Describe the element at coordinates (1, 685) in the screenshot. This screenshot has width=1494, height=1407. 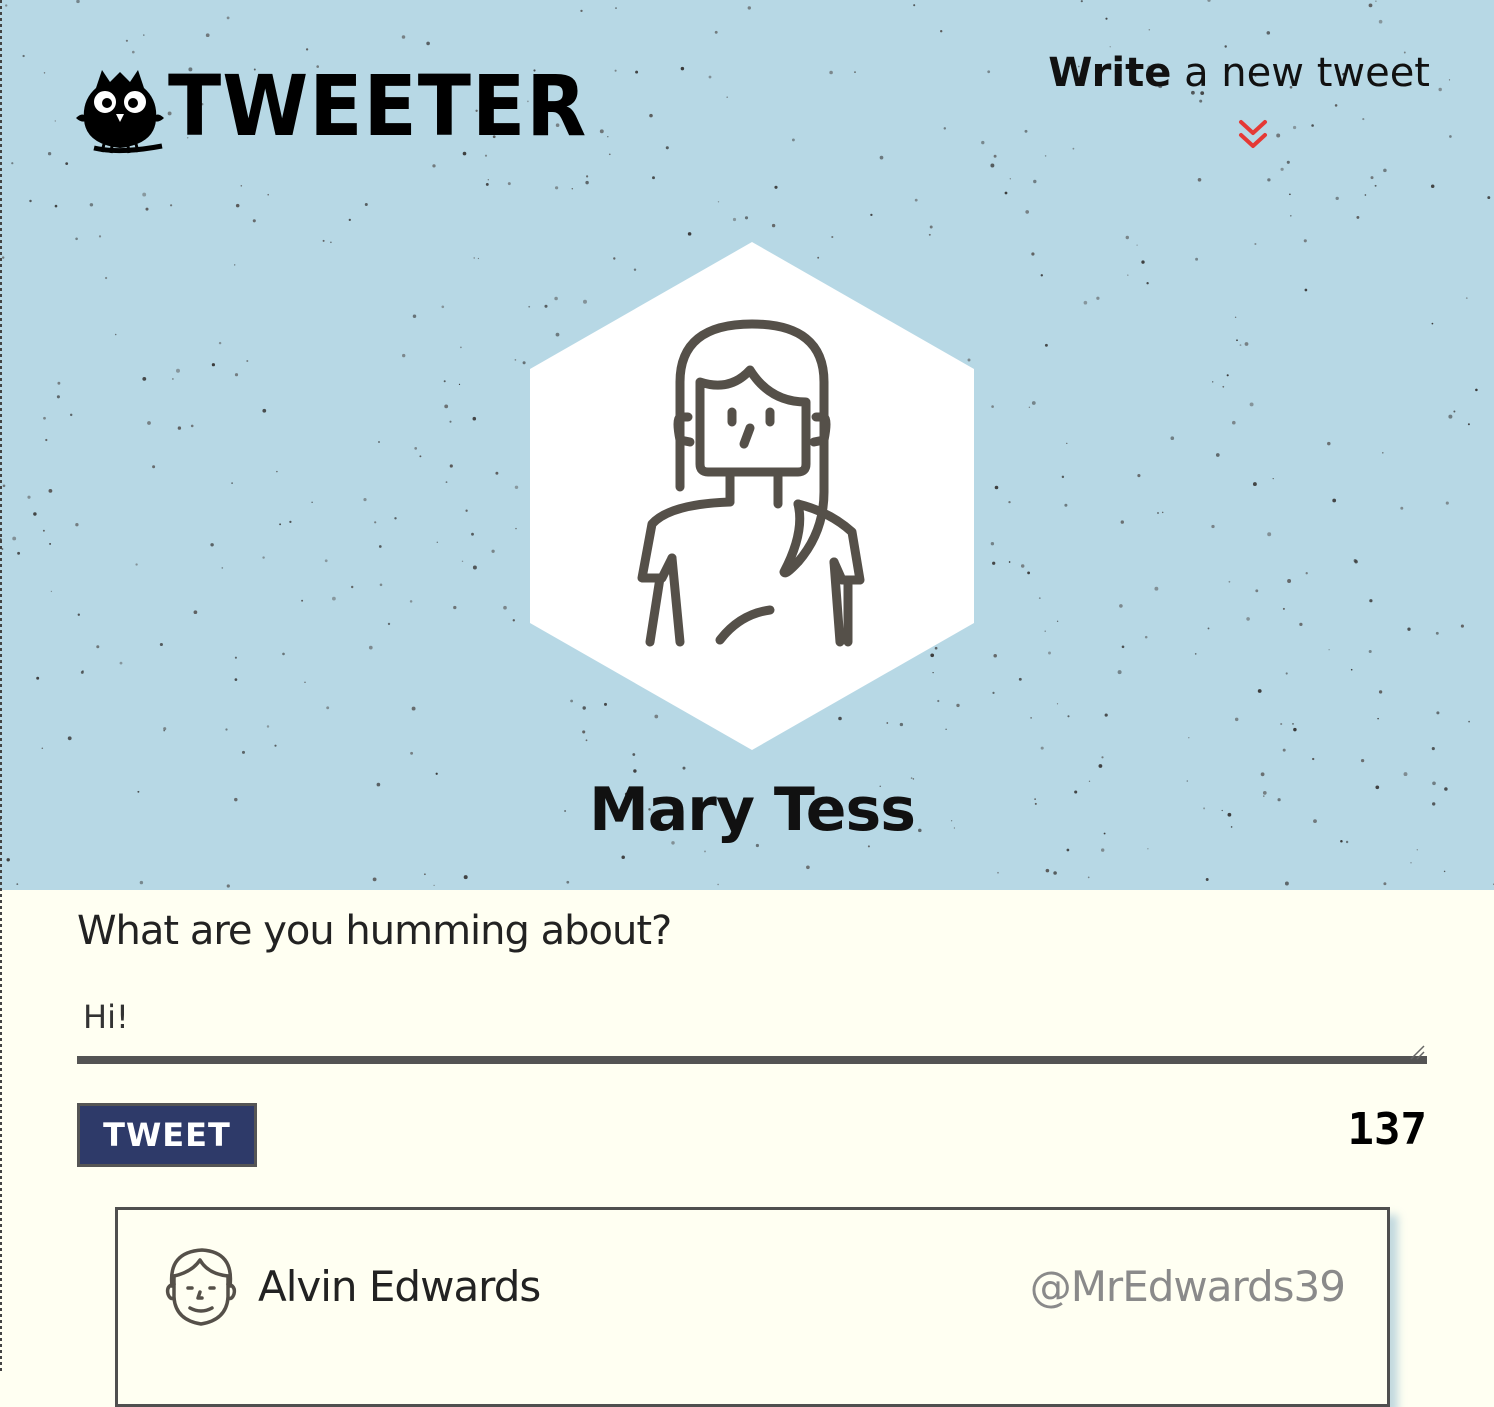
I see `left-border` at that location.